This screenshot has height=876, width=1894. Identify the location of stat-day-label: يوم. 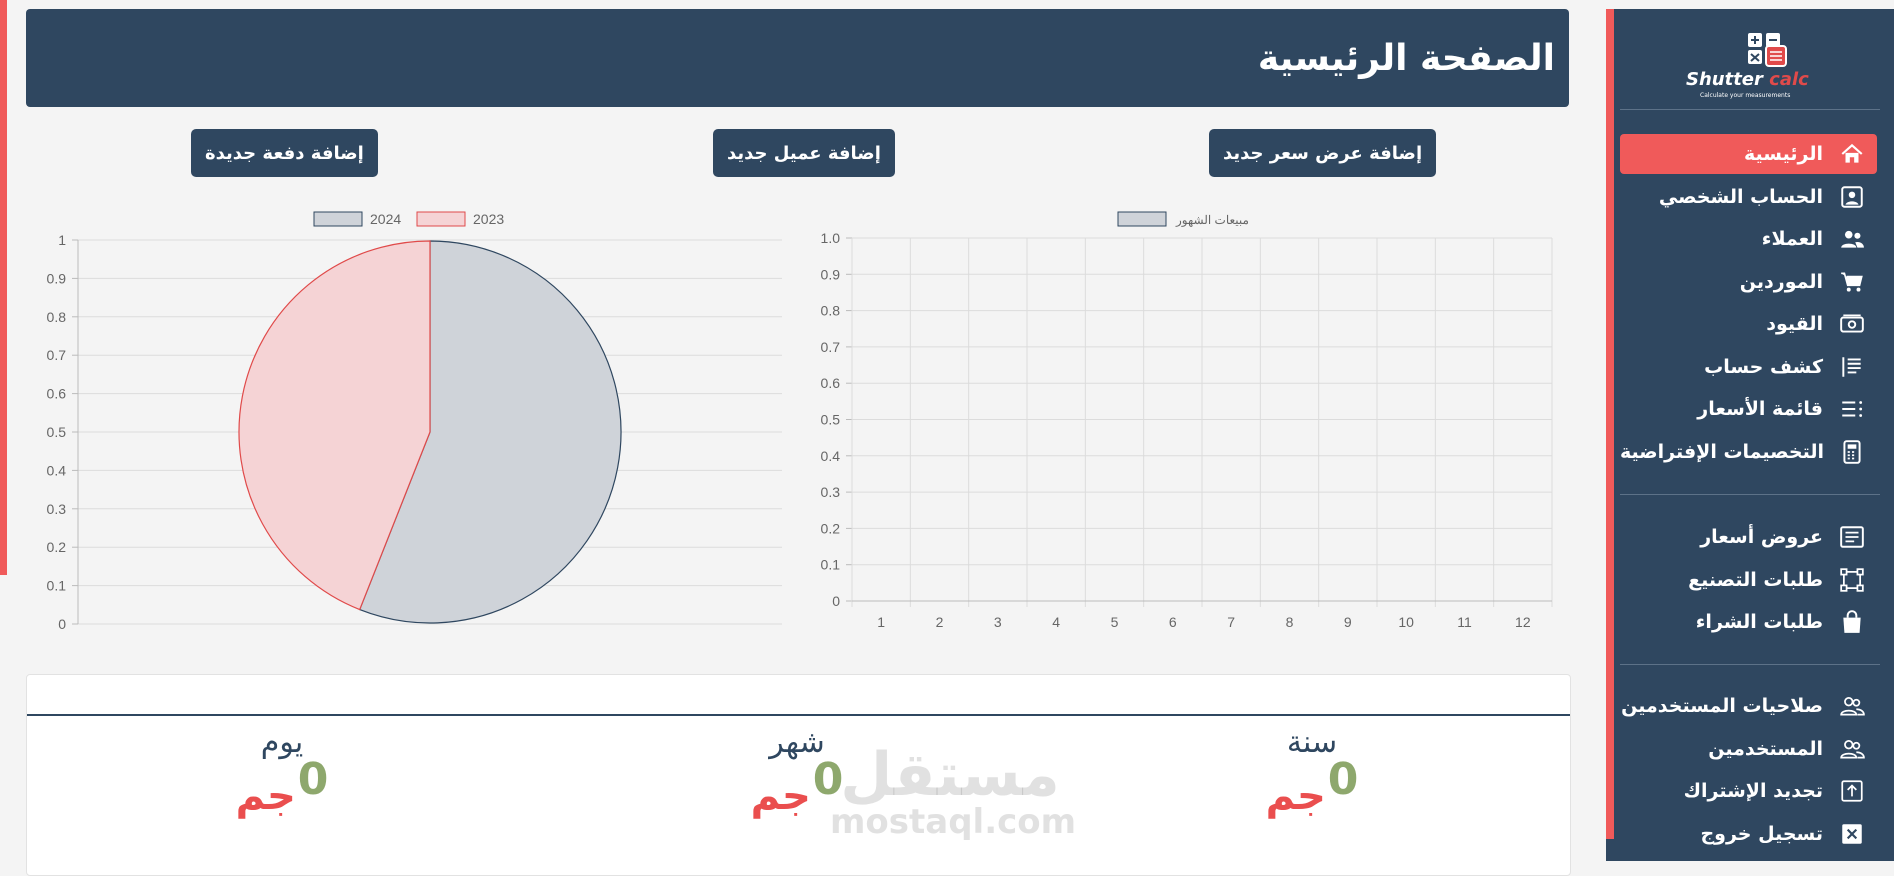
(282, 742).